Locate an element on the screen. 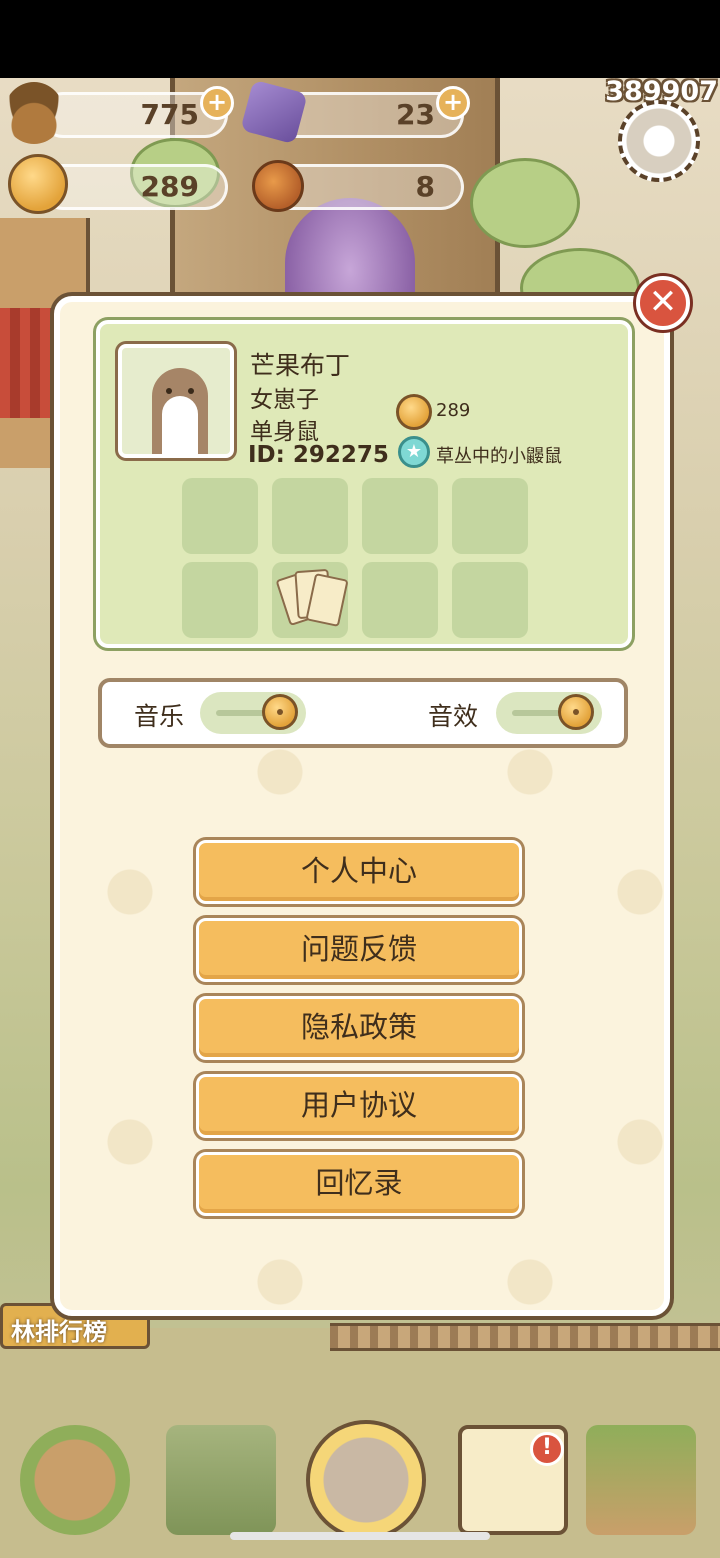 Image resolution: width=720 pixels, height=1558 pixels. status-bar is located at coordinates (360, 39).